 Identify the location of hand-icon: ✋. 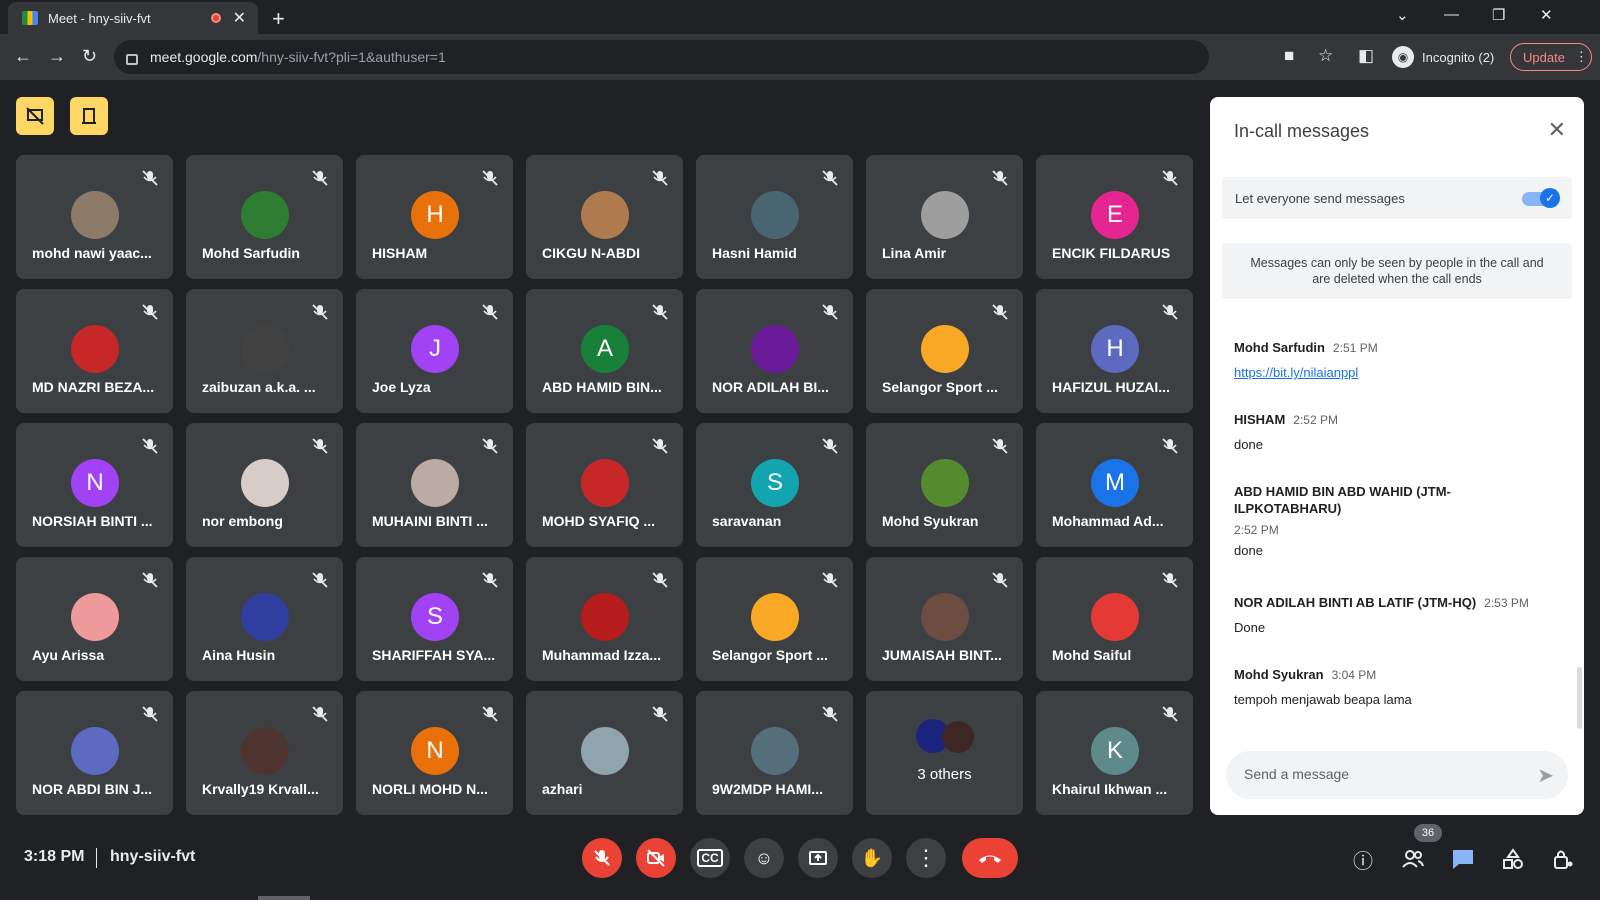
(872, 857).